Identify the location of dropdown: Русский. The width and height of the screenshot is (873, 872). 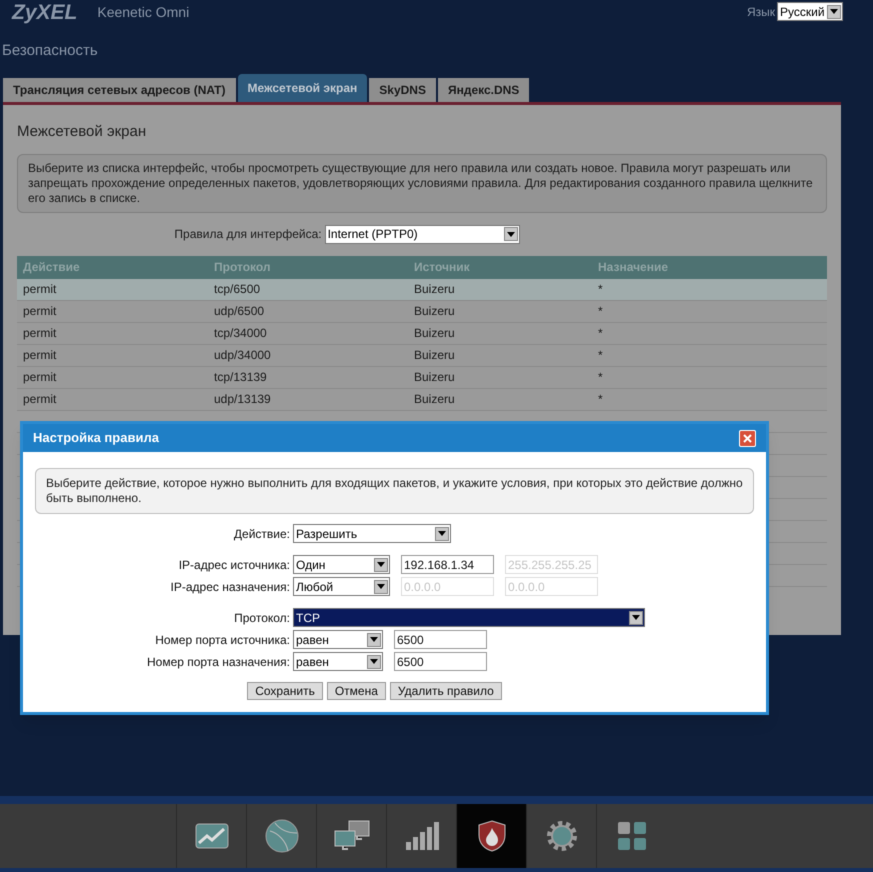
(810, 11).